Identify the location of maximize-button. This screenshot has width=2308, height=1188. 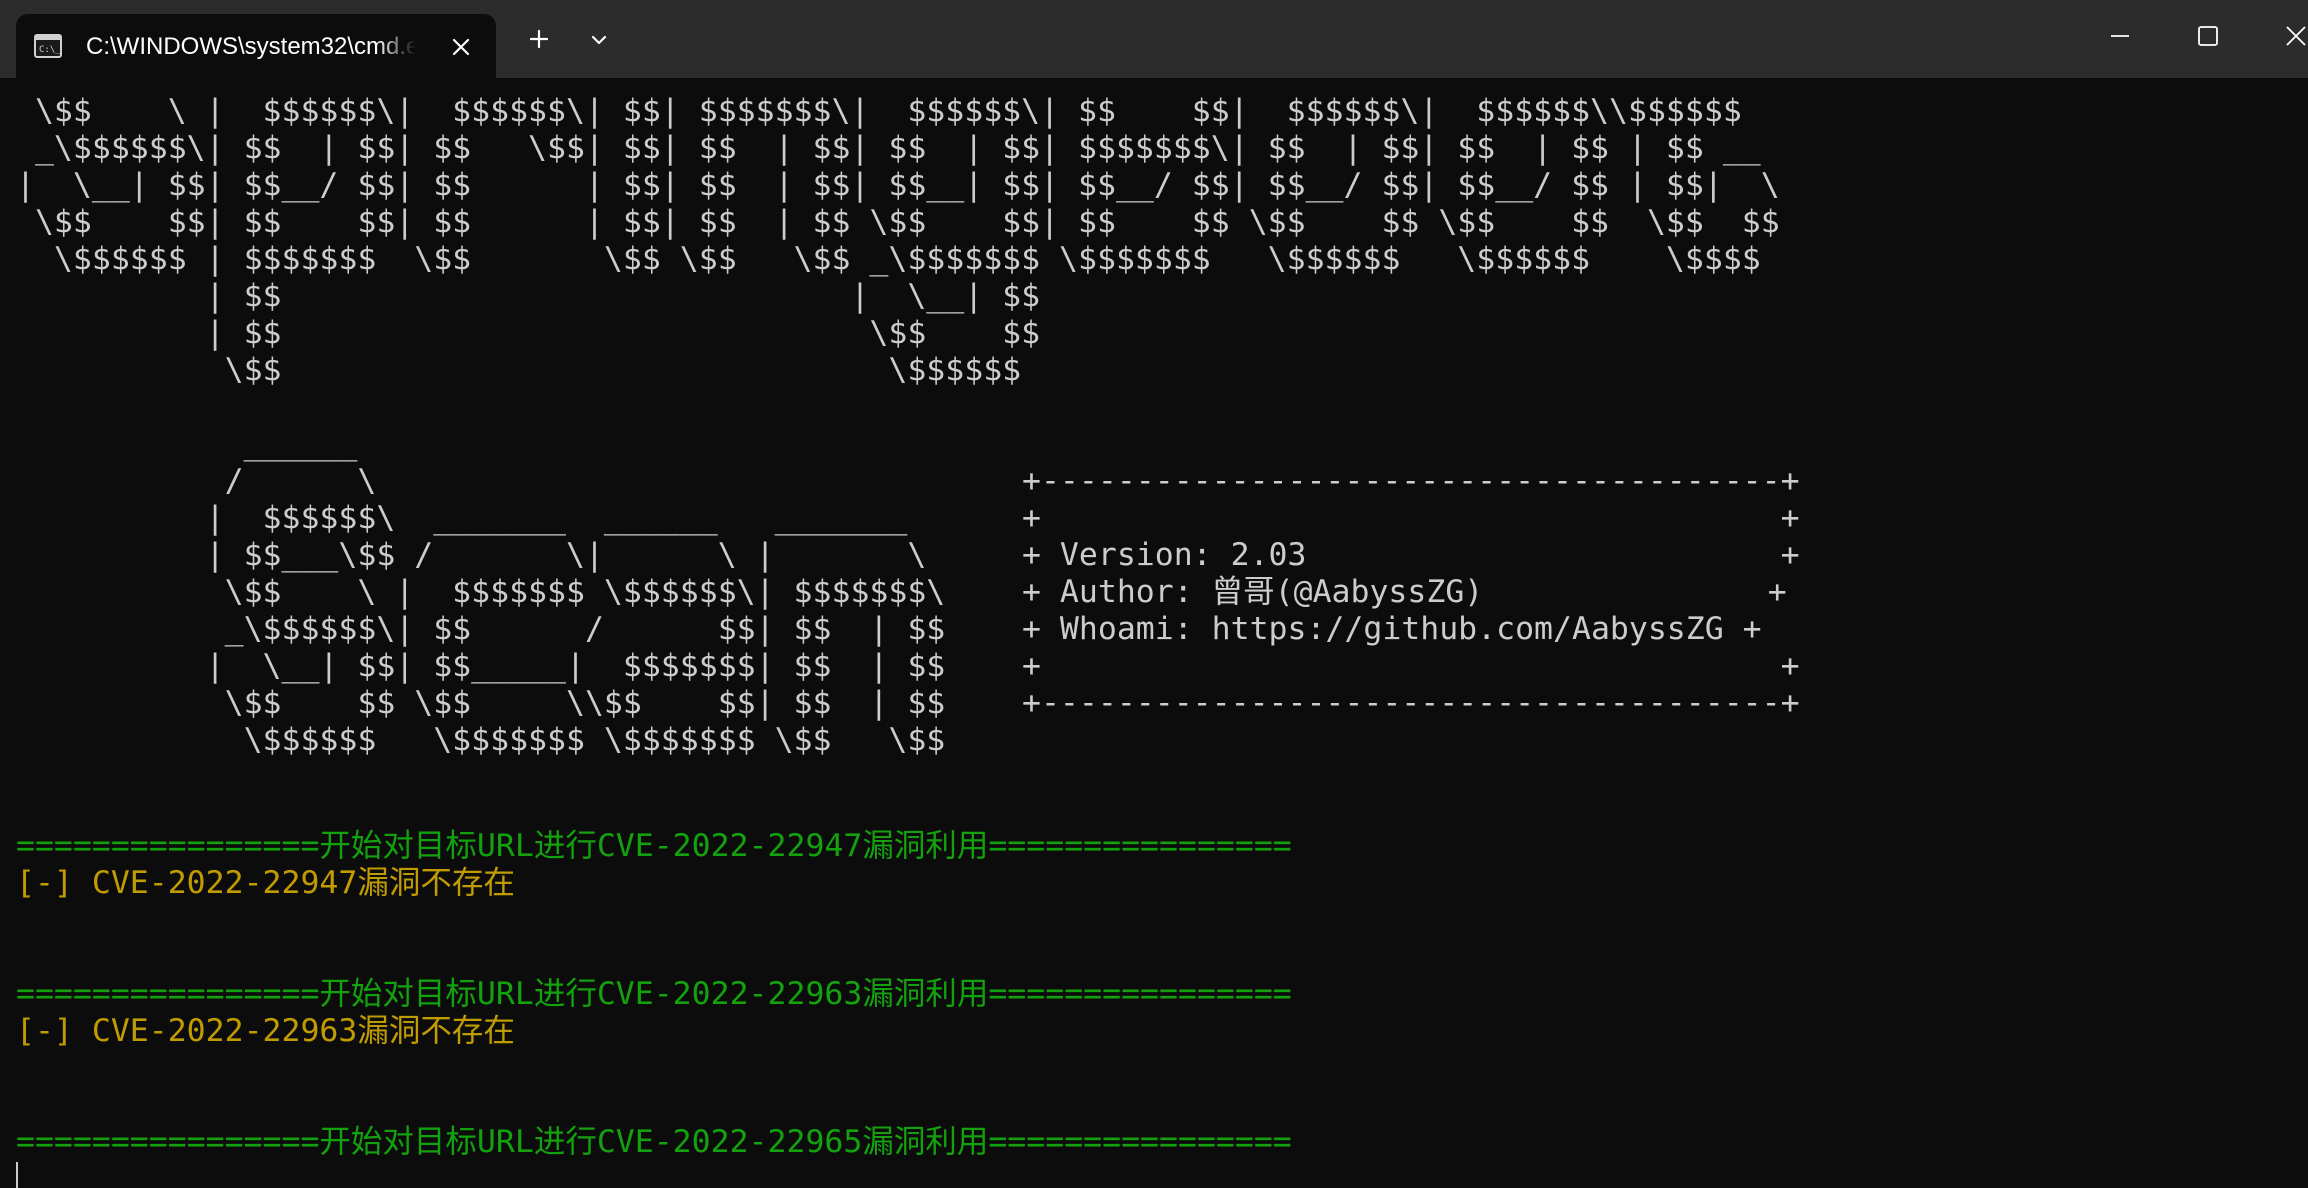
(2208, 39).